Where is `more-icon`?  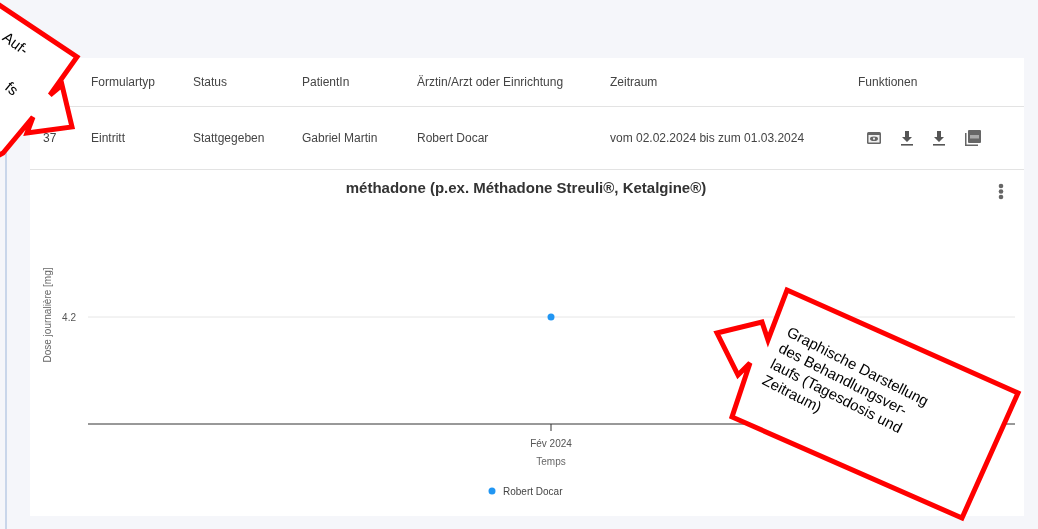
more-icon is located at coordinates (1001, 191).